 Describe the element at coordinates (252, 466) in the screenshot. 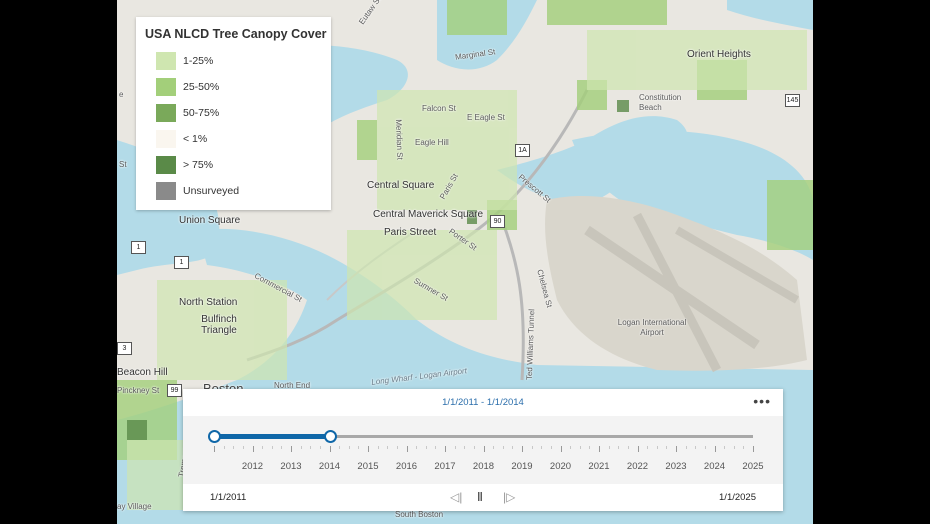

I see `slider-year-label: 2012` at that location.